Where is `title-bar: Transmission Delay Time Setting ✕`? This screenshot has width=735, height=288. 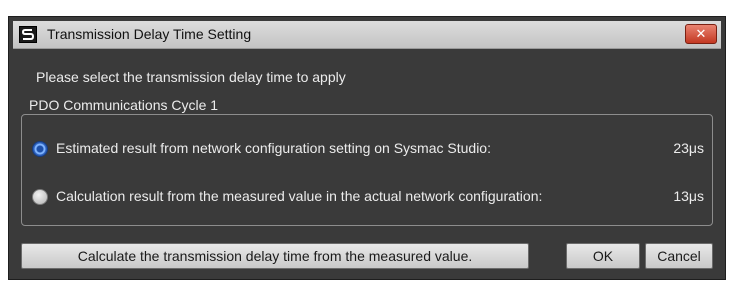
title-bar: Transmission Delay Time Setting ✕ is located at coordinates (367, 35).